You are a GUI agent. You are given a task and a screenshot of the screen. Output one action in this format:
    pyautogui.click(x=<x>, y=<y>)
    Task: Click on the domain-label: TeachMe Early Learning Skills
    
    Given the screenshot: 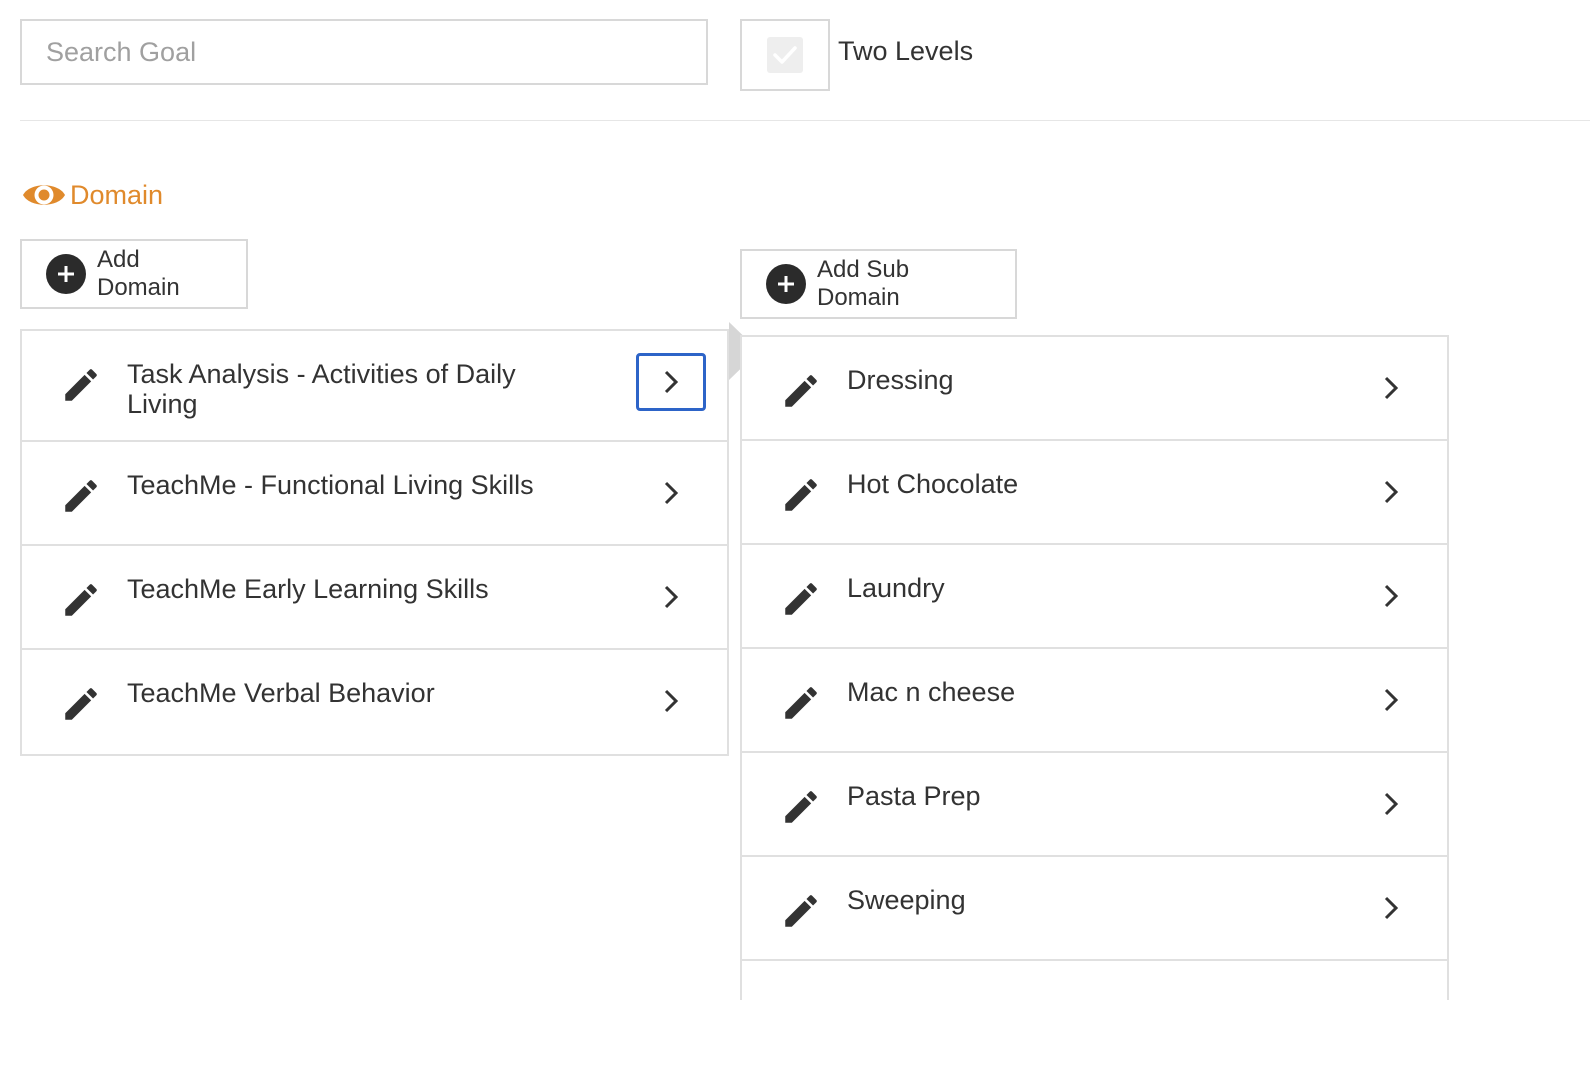 What is the action you would take?
    pyautogui.click(x=308, y=589)
    